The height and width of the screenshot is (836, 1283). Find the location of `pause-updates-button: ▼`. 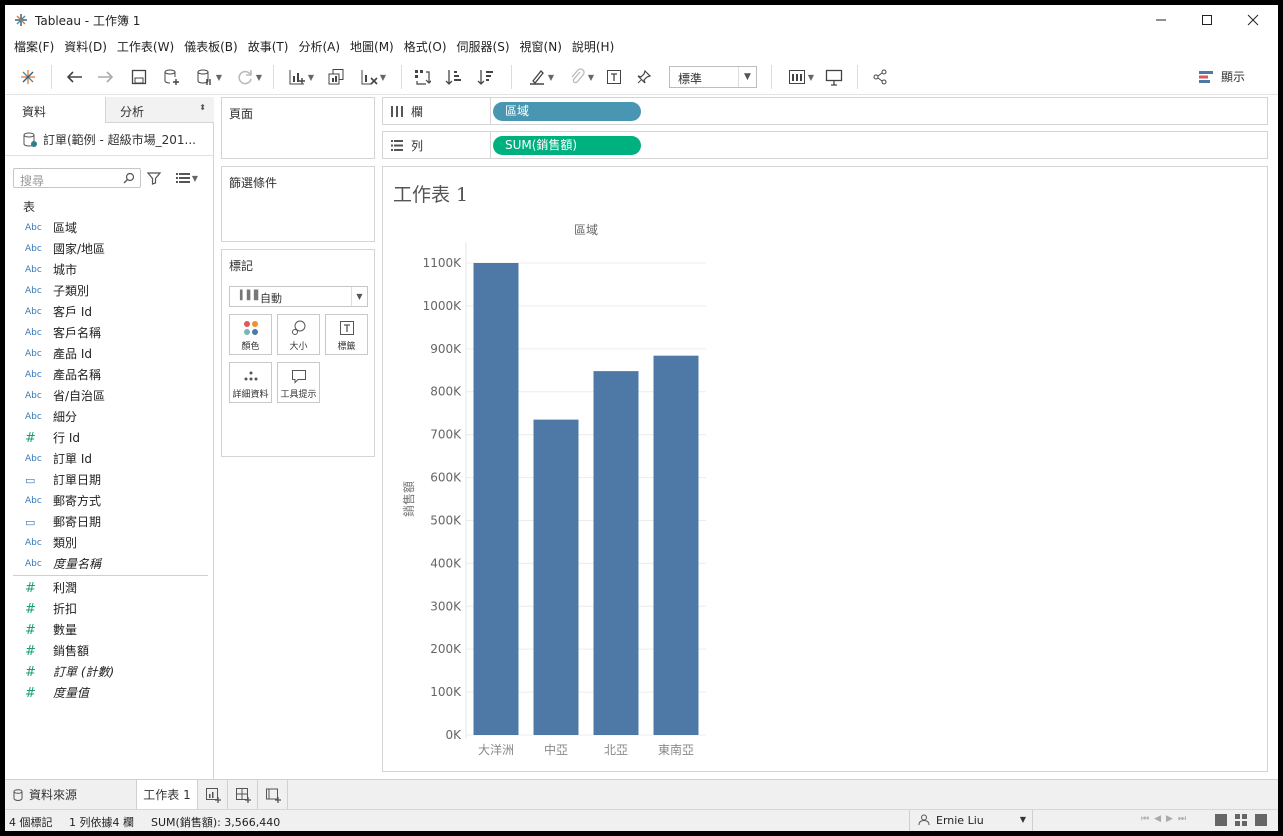

pause-updates-button: ▼ is located at coordinates (209, 77).